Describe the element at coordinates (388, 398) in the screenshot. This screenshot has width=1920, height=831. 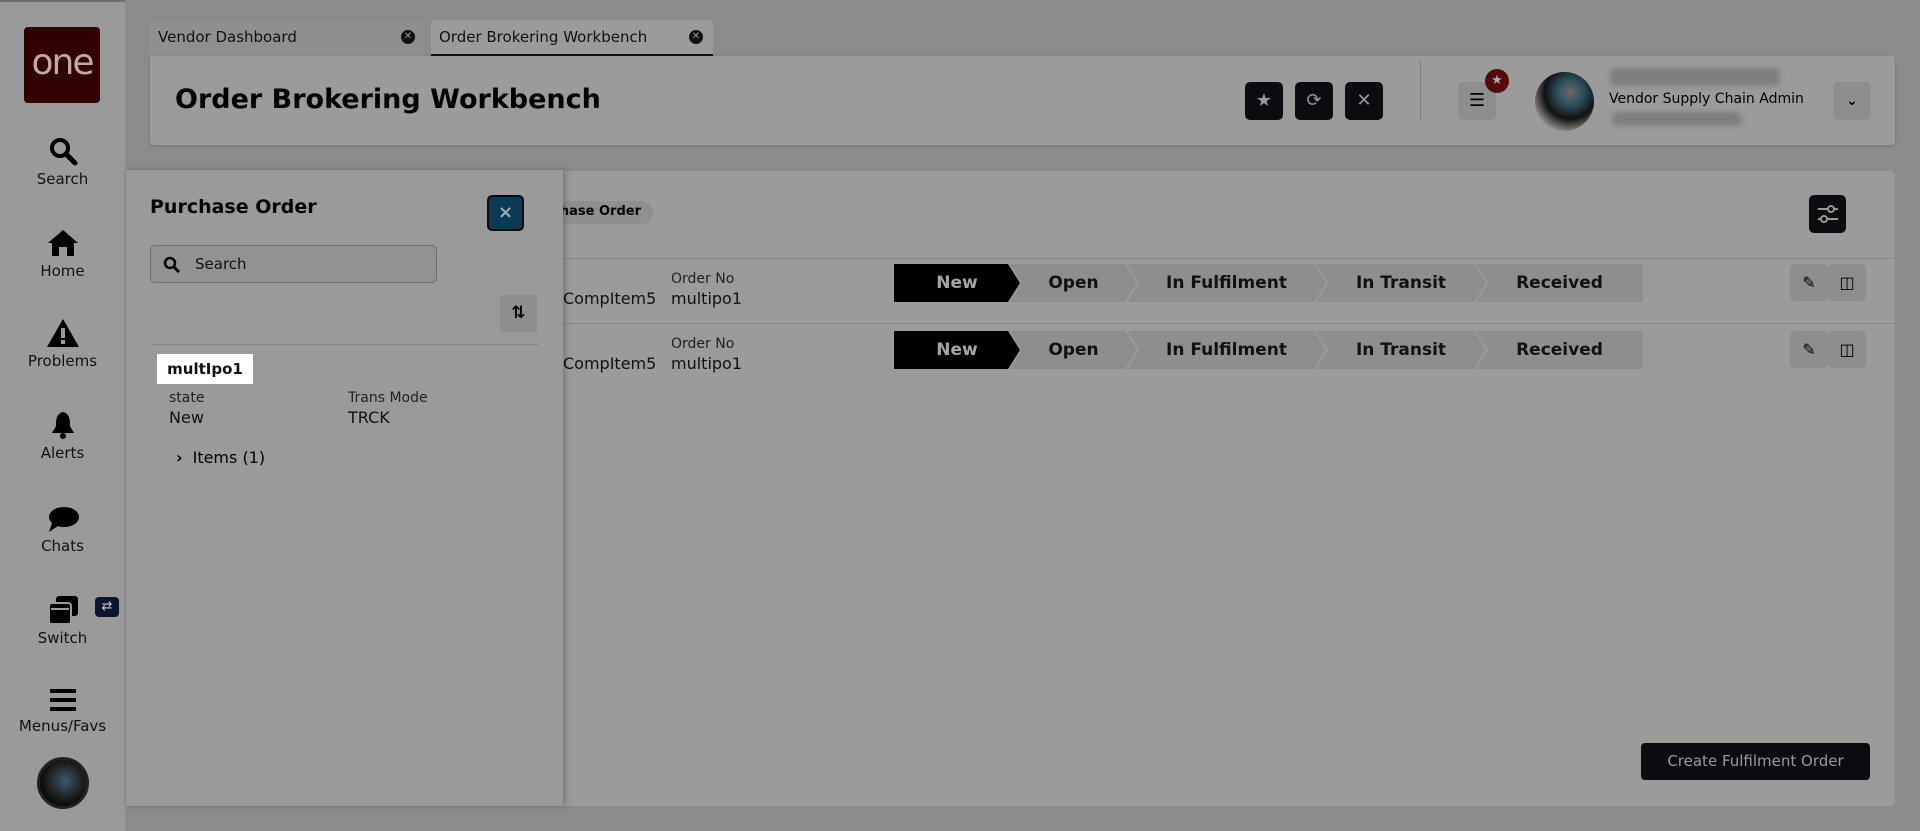
I see `field-label: Trans Mode` at that location.